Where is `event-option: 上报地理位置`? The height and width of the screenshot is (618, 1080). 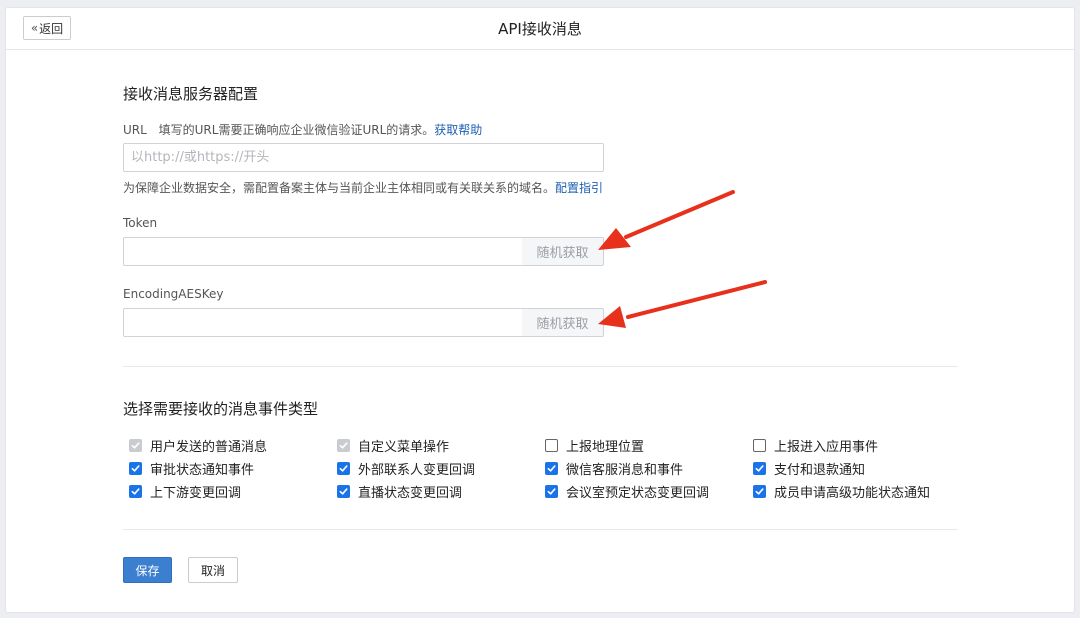 event-option: 上报地理位置 is located at coordinates (594, 445).